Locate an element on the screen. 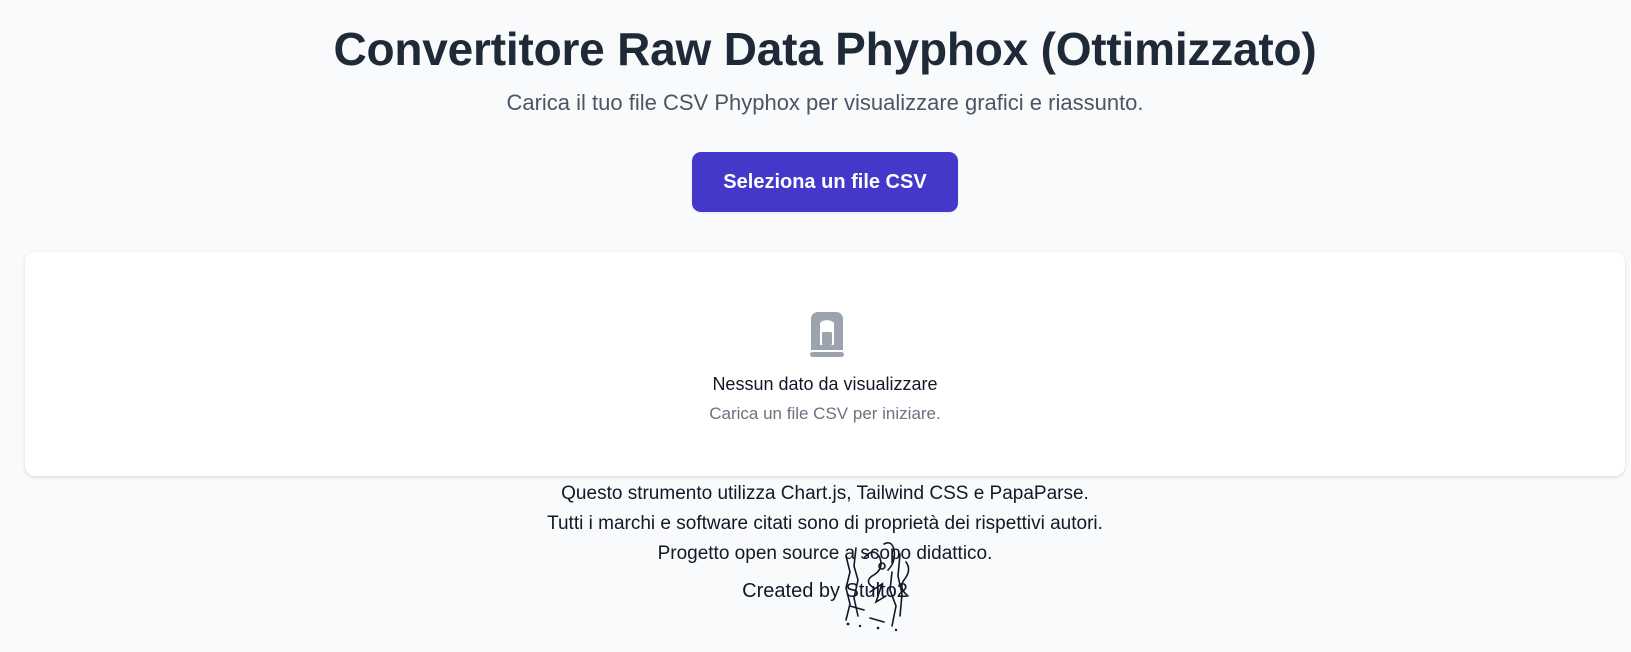 This screenshot has height=652, width=1631. signature-icon is located at coordinates (877, 587).